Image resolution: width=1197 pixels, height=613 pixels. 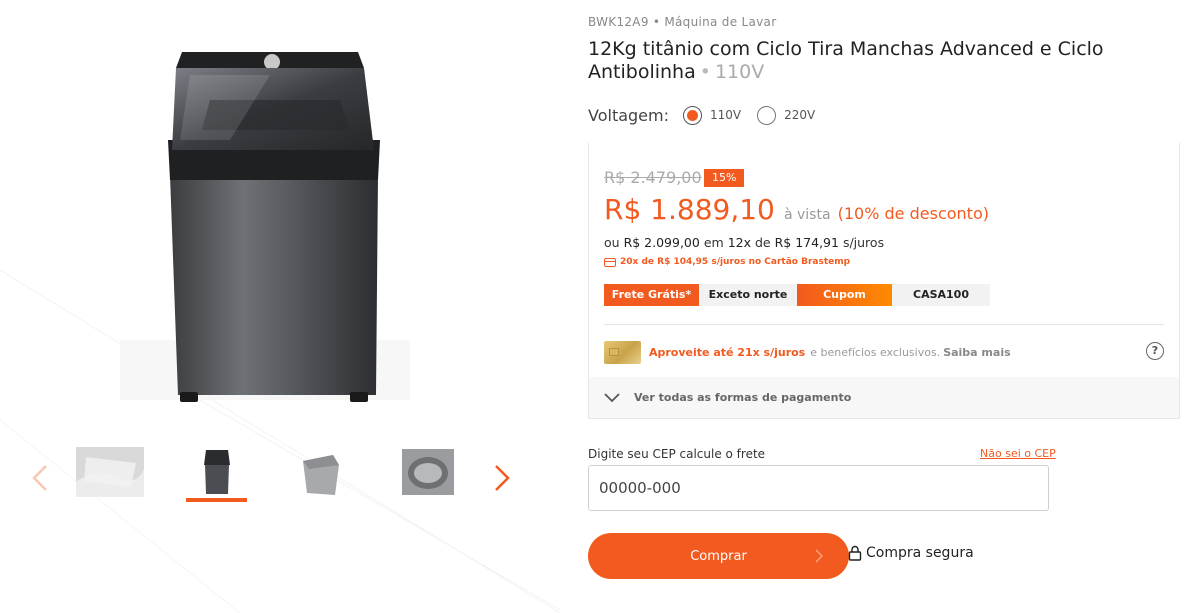 I want to click on gold-card-icon, so click(x=622, y=352).